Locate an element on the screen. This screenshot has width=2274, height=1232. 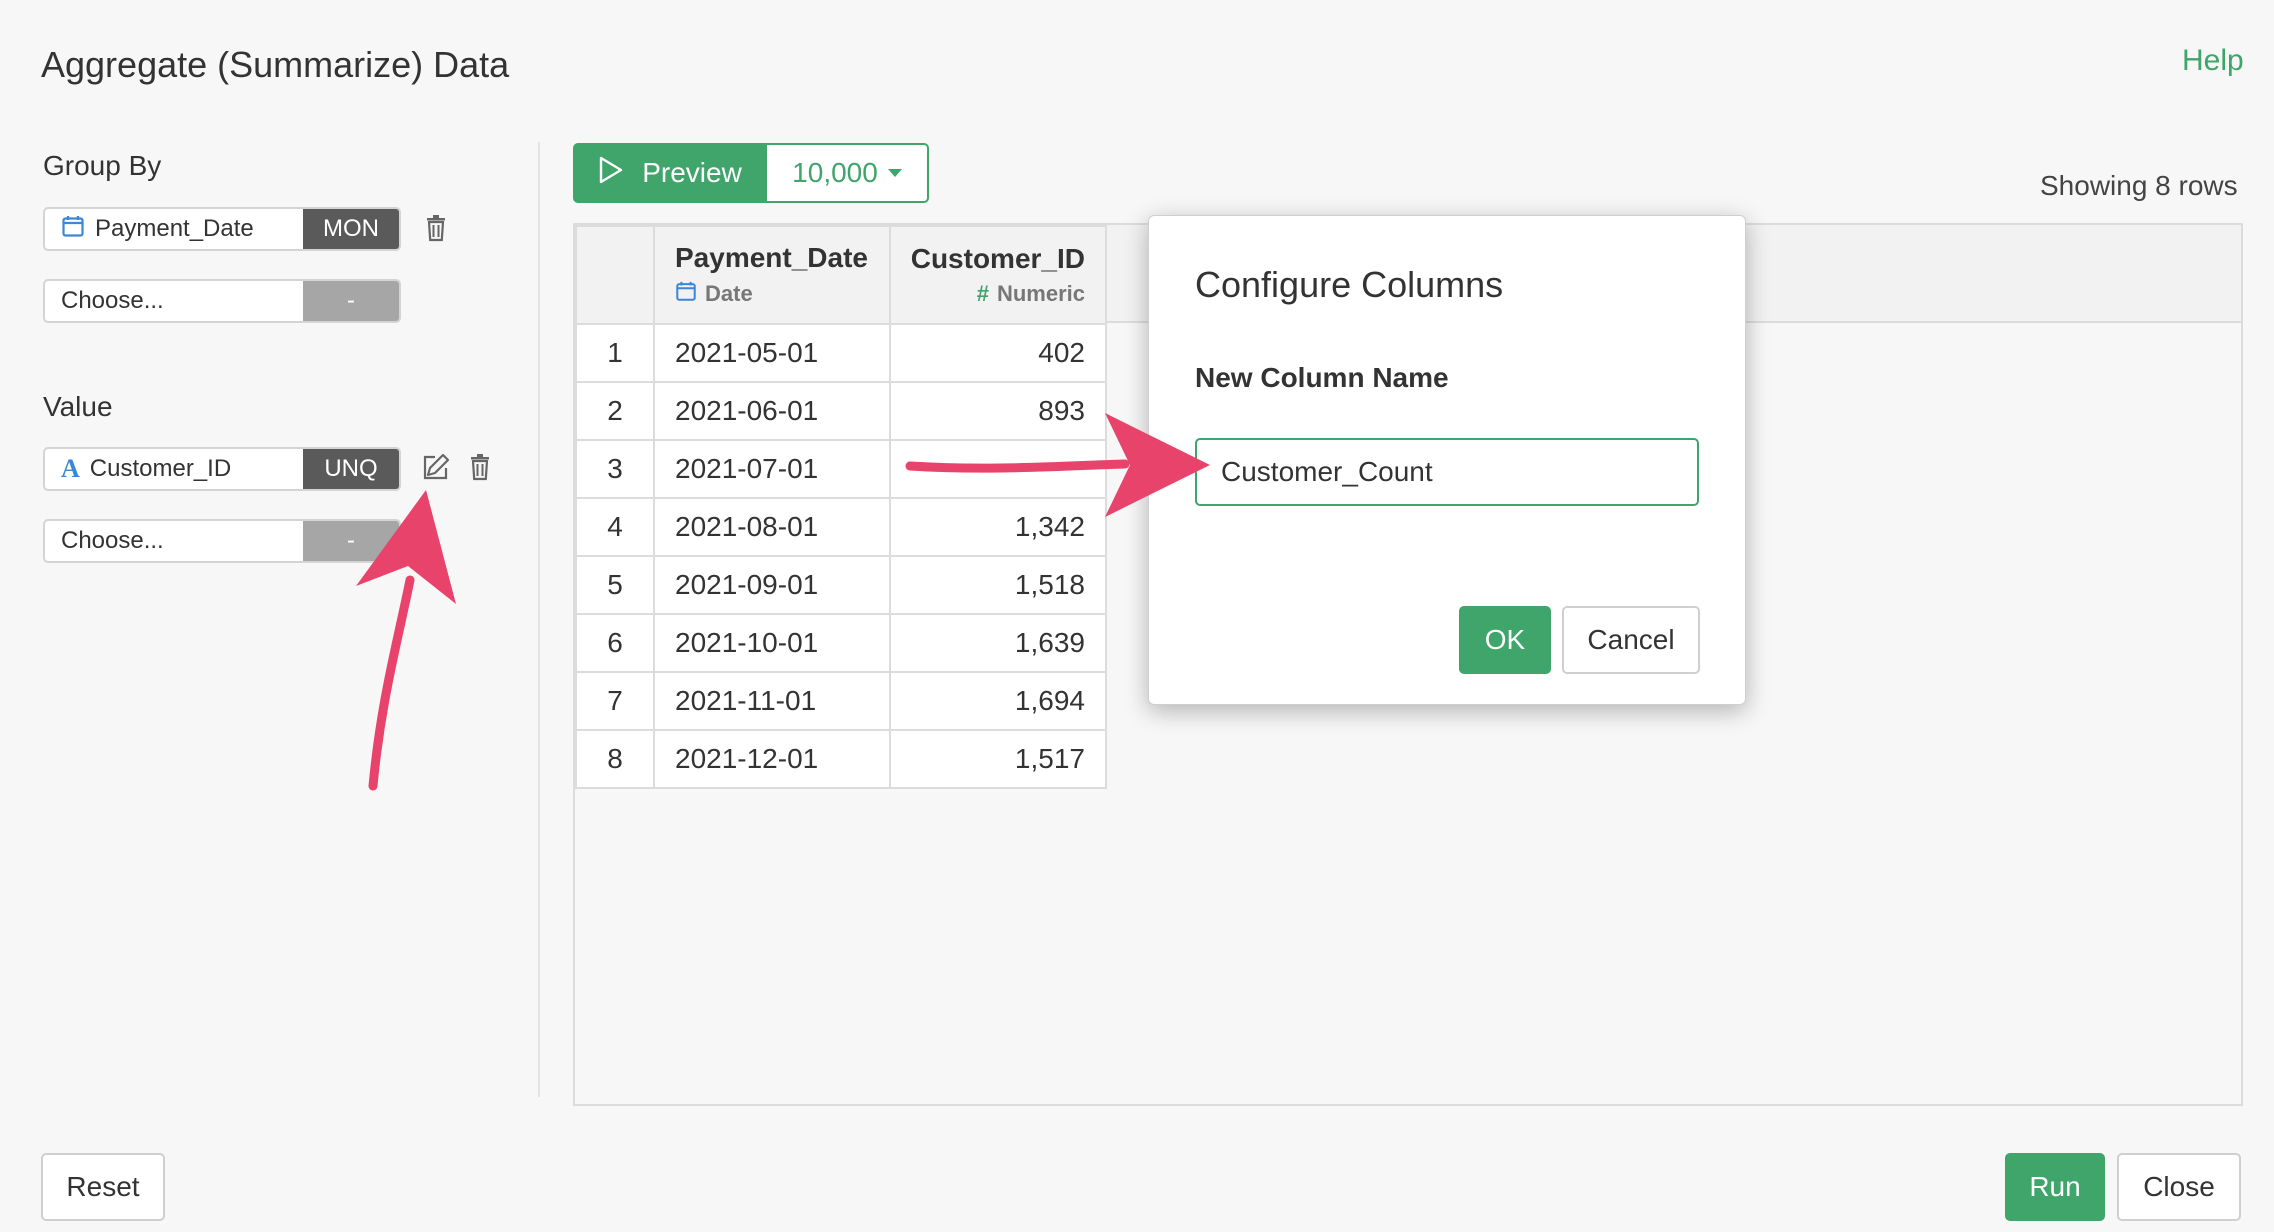
table-row: 6 2021-10-01 1,639 is located at coordinates (841, 643).